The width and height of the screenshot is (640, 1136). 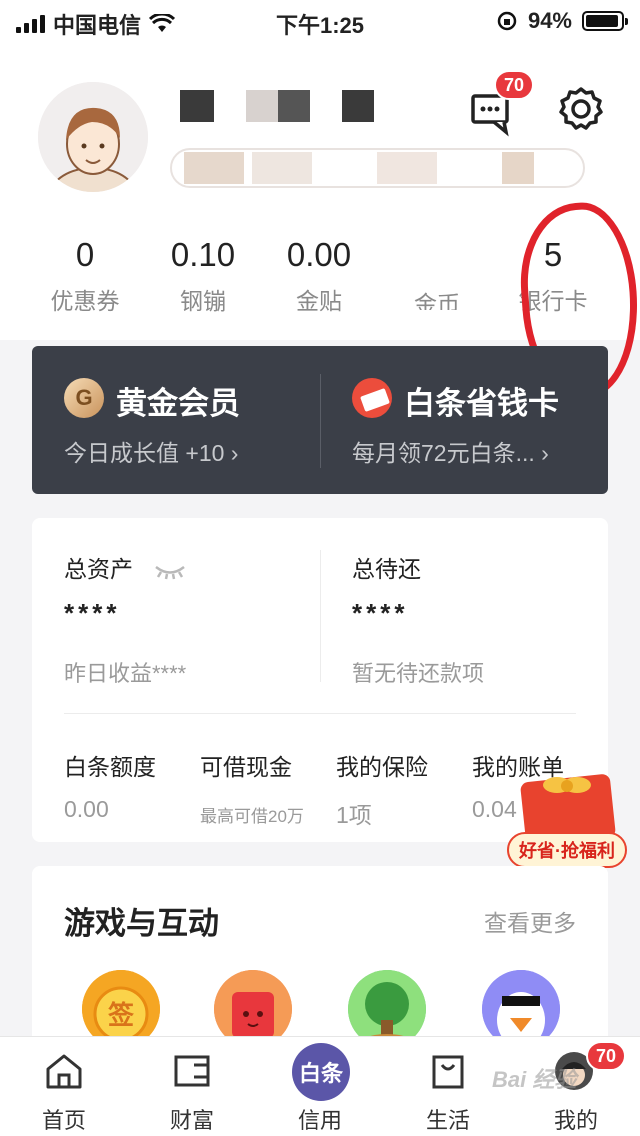 I want to click on tab-label: 信用, so click(x=319, y=1120).